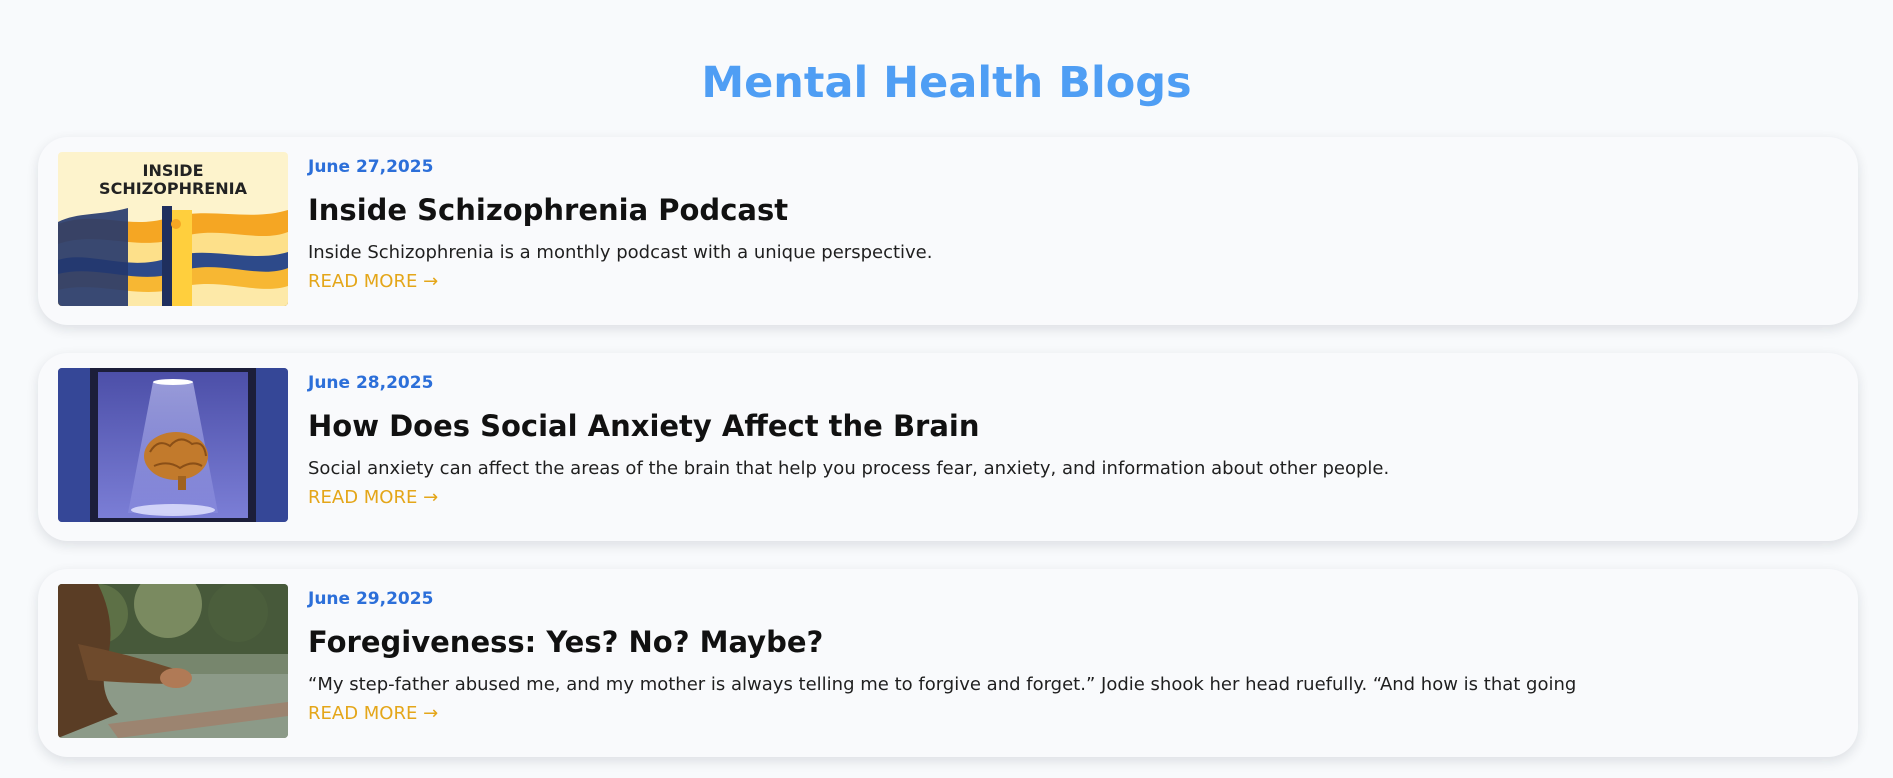 This screenshot has width=1893, height=778. Describe the element at coordinates (173, 445) in the screenshot. I see `brain-image` at that location.